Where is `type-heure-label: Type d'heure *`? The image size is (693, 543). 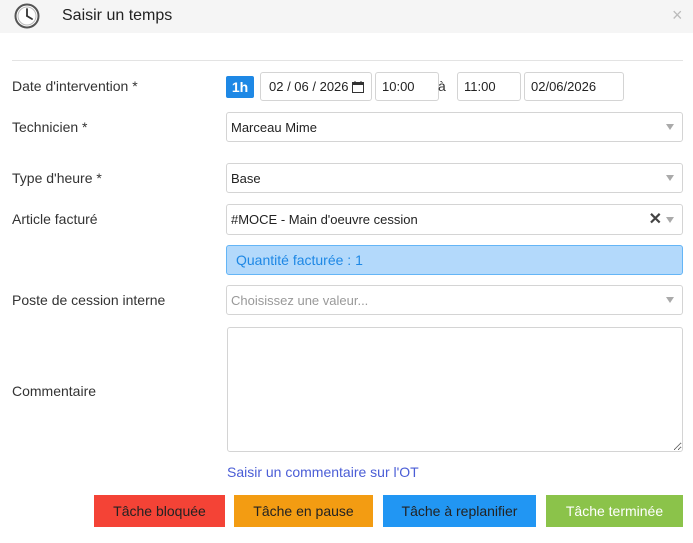 type-heure-label: Type d'heure * is located at coordinates (57, 178).